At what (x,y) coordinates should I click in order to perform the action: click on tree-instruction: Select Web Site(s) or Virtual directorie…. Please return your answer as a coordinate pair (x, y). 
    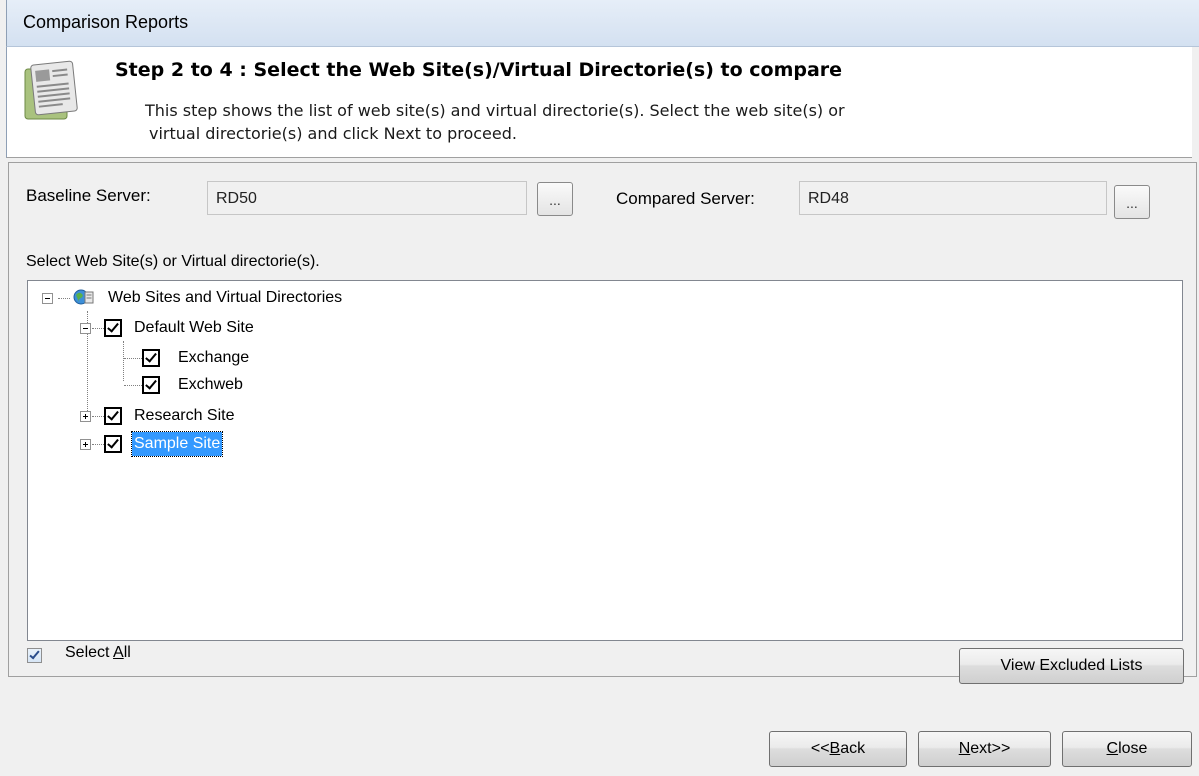
    Looking at the image, I should click on (173, 261).